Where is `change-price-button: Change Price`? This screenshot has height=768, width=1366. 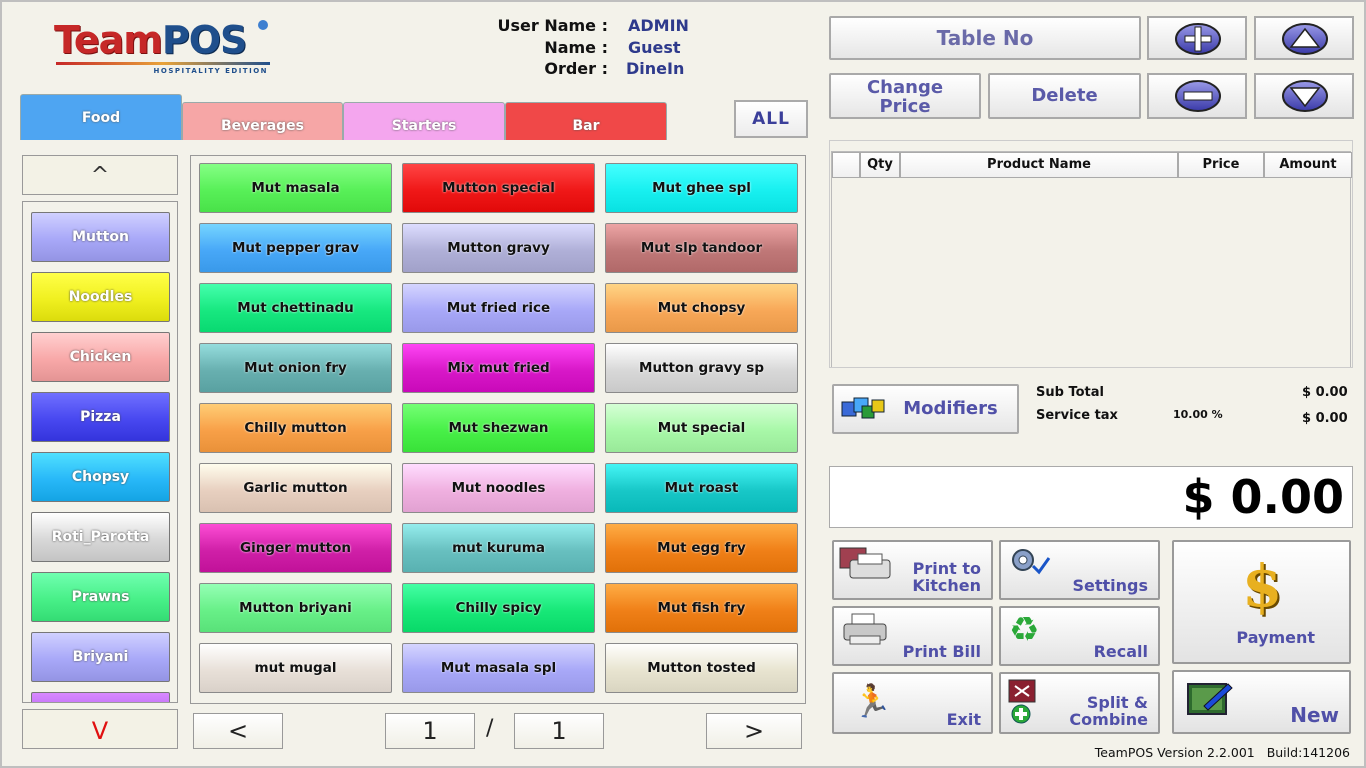 change-price-button: Change Price is located at coordinates (905, 96).